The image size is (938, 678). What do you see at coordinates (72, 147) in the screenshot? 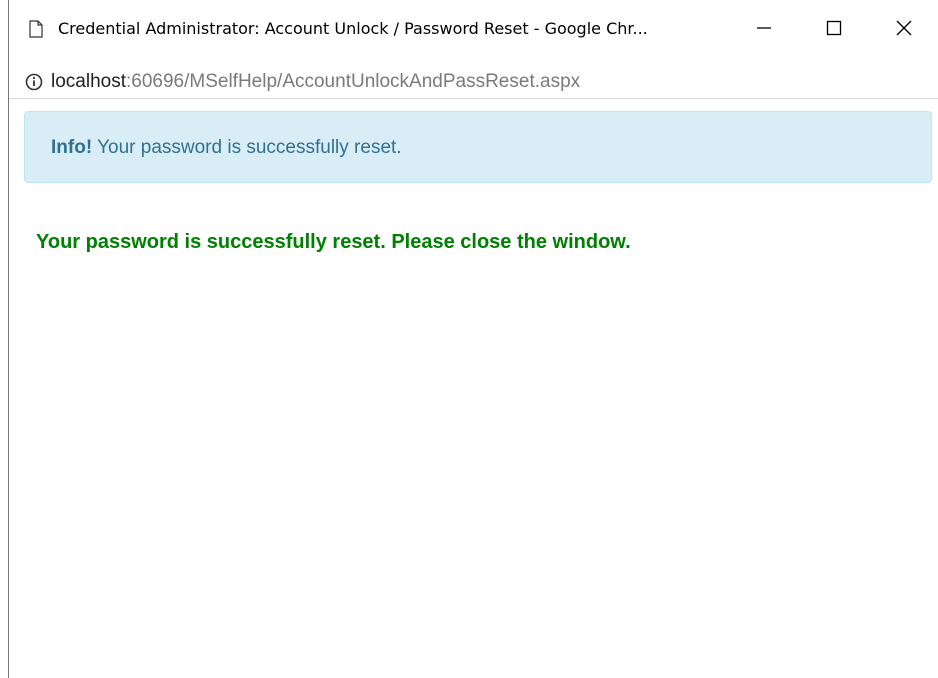
I see `alert-strong-label: Info!` at bounding box center [72, 147].